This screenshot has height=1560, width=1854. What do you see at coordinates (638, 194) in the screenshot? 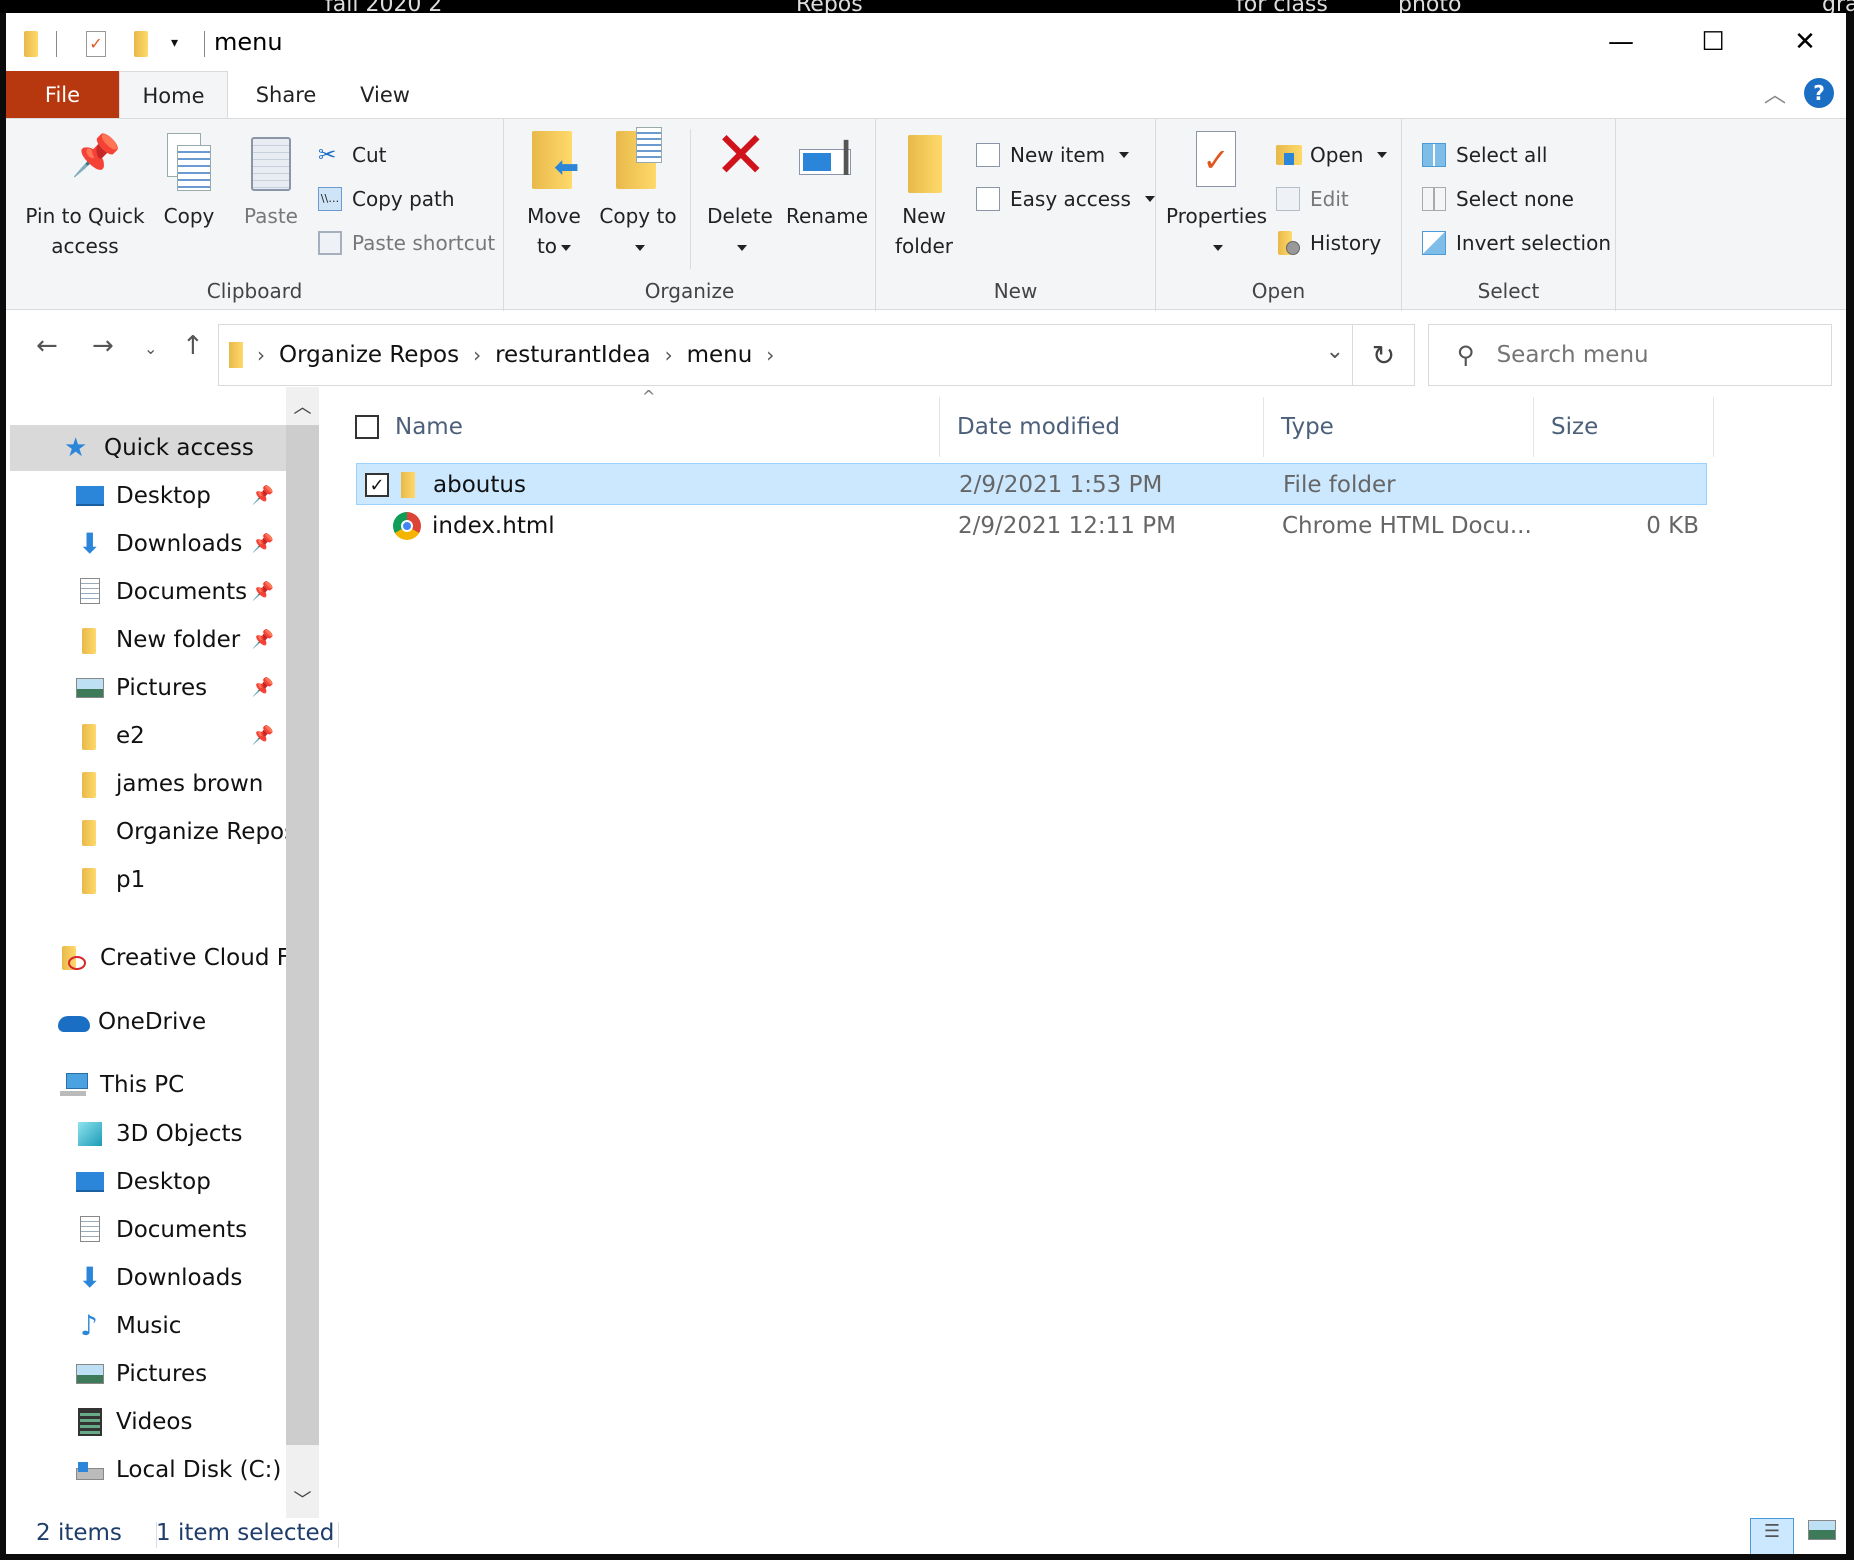
I see `copy-to-button: Copy to` at bounding box center [638, 194].